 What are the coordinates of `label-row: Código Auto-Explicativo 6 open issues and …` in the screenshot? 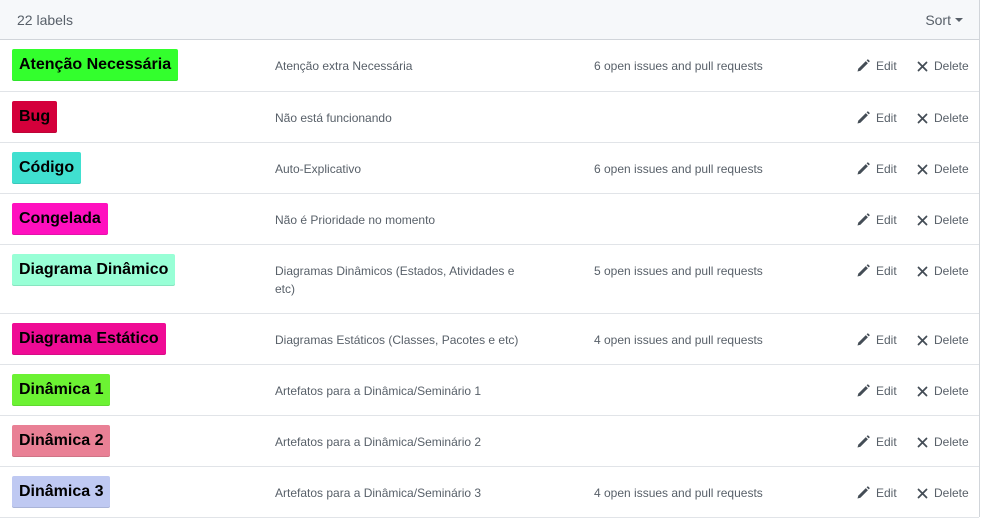 It's located at (489, 168).